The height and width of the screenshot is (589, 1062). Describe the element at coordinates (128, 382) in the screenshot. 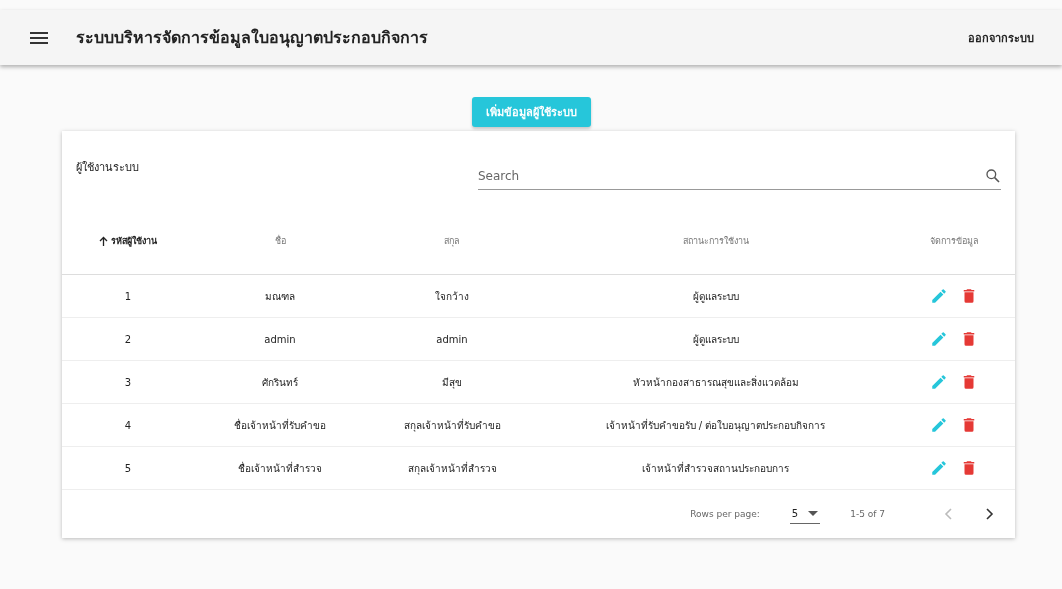

I see `table-cell: 3` at that location.